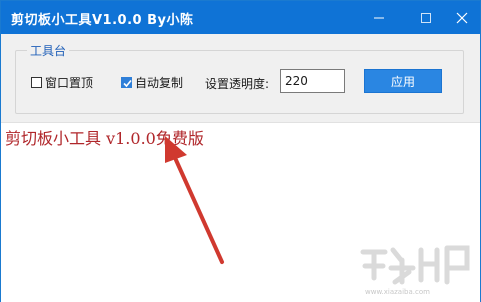 This screenshot has width=481, height=302. I want to click on close-button, so click(462, 17).